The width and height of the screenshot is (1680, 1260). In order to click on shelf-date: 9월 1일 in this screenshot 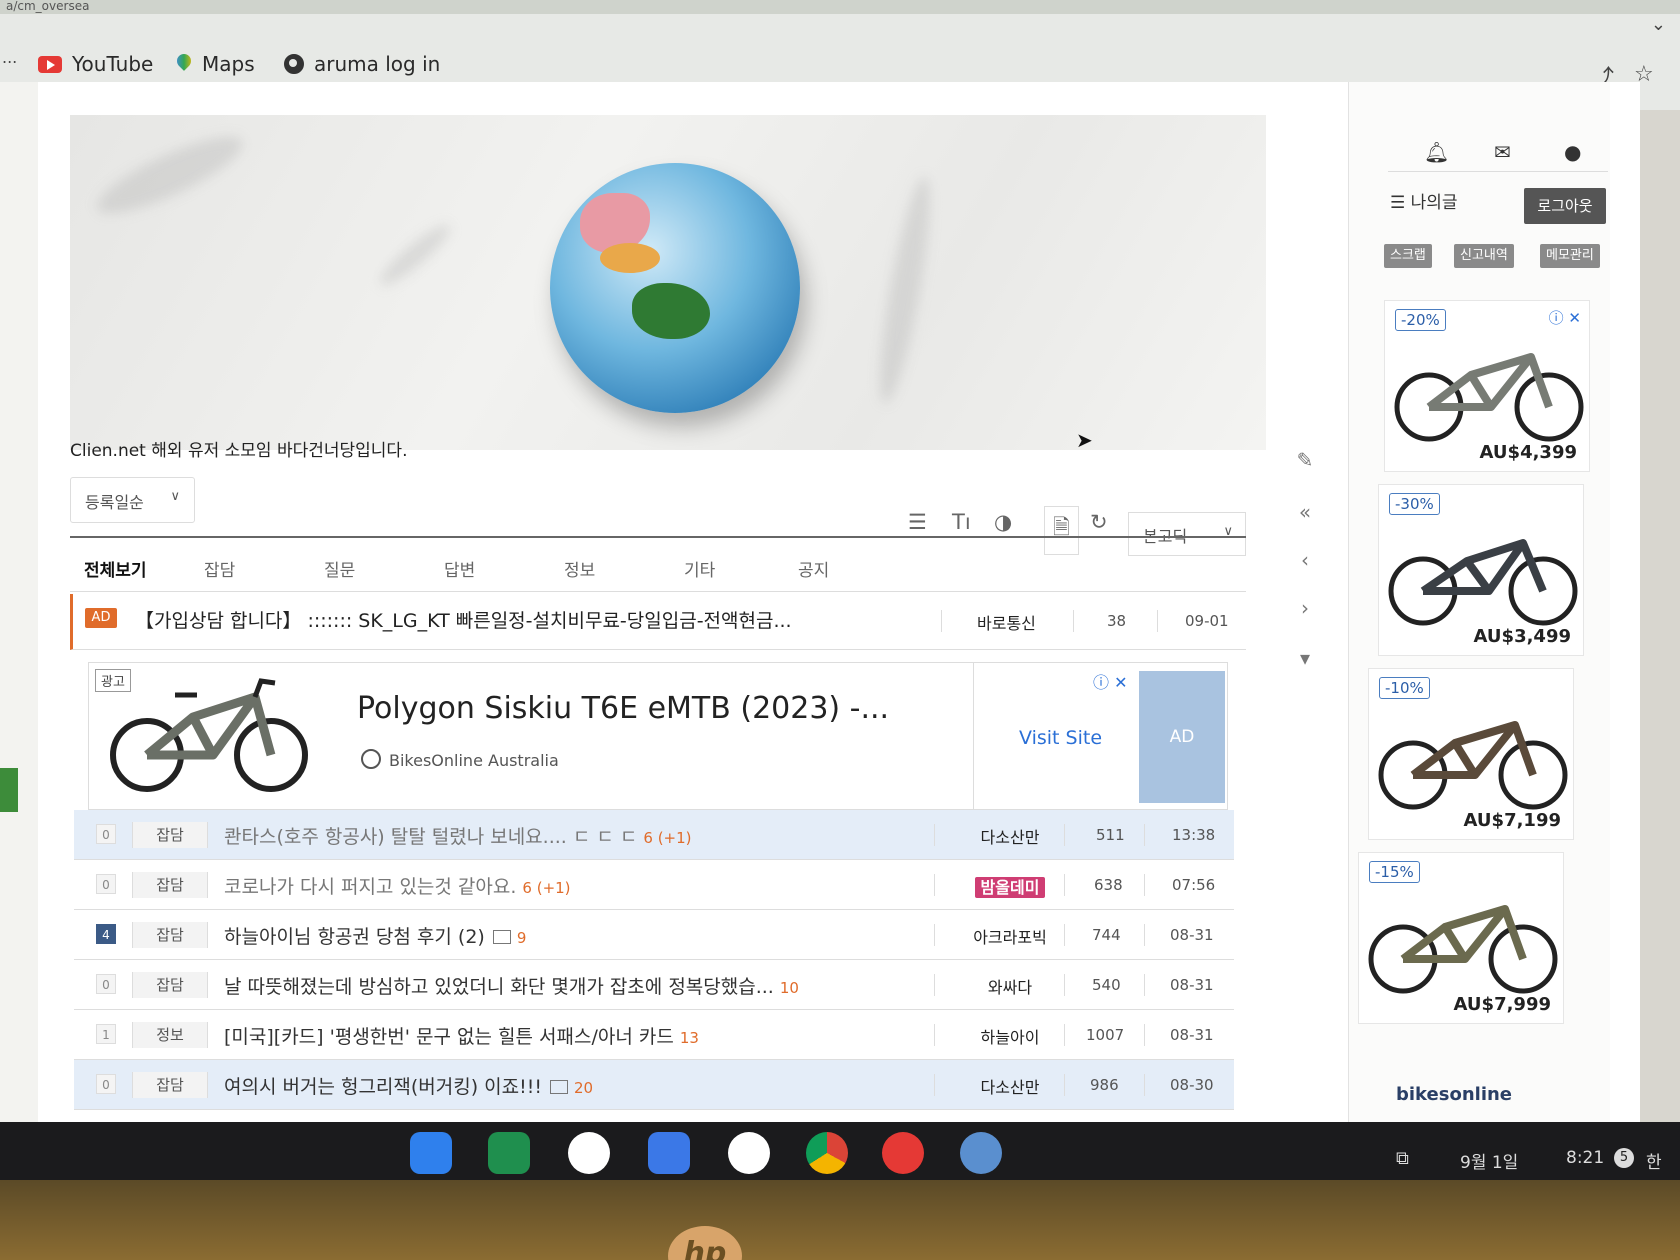, I will do `click(1489, 1160)`.